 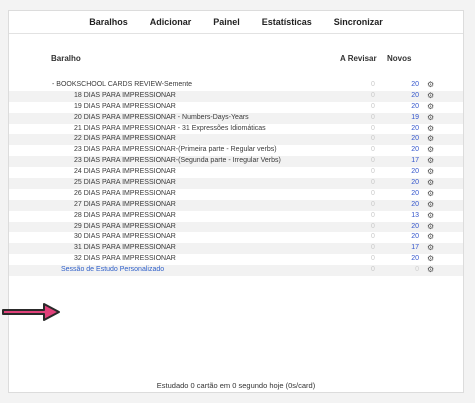 I want to click on new-count: 13, so click(x=415, y=215).